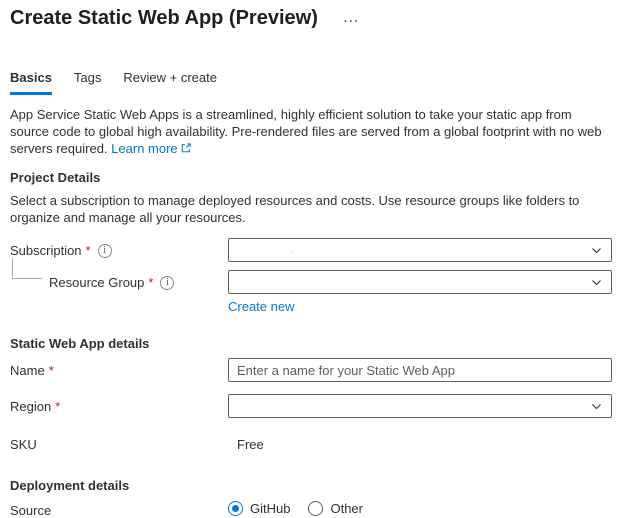 This screenshot has height=518, width=624. I want to click on sku-row: SKU Free, so click(312, 442).